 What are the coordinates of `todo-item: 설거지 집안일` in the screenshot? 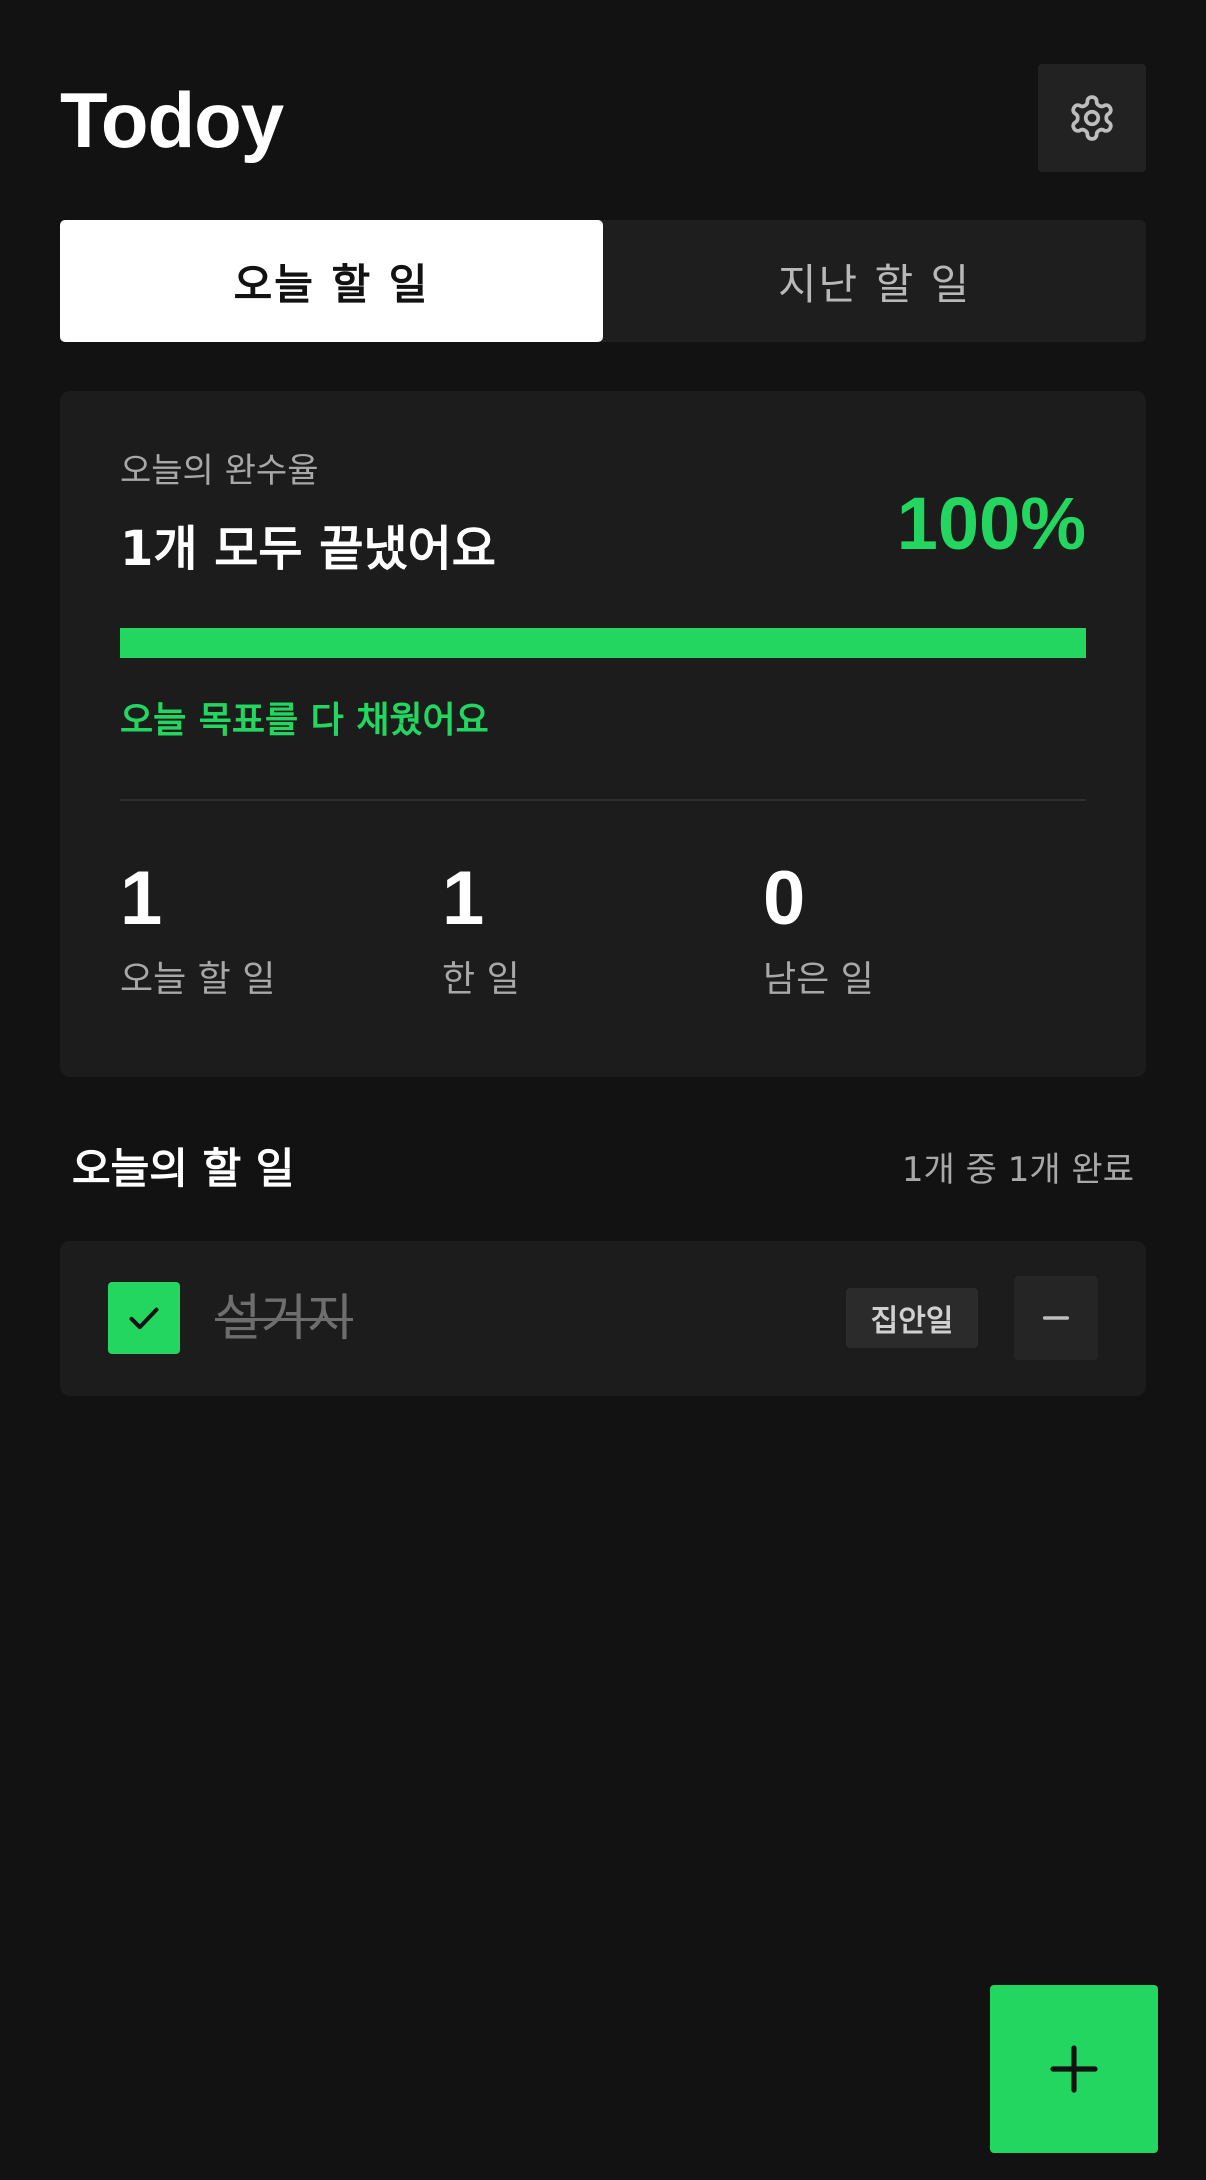 It's located at (603, 1318).